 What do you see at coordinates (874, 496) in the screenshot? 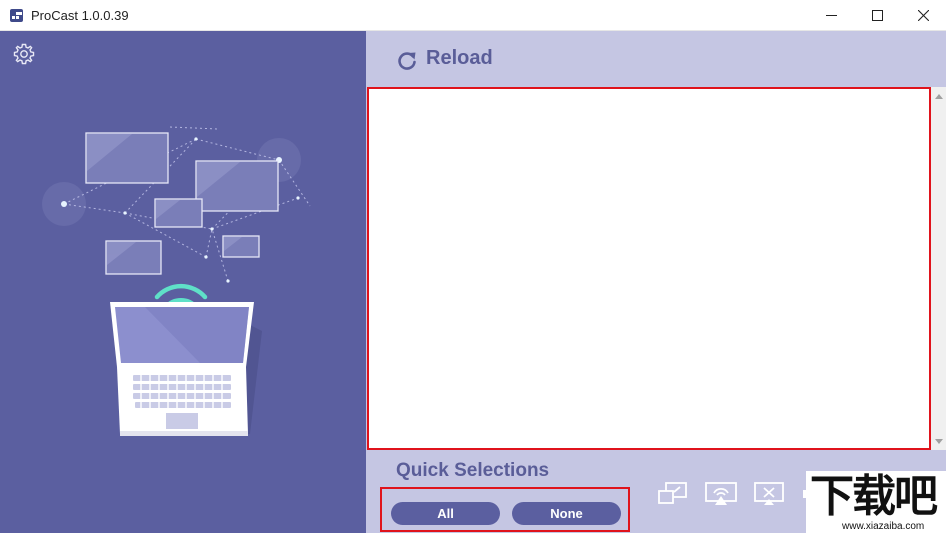
I see `watermark-logo: 下载吧` at bounding box center [874, 496].